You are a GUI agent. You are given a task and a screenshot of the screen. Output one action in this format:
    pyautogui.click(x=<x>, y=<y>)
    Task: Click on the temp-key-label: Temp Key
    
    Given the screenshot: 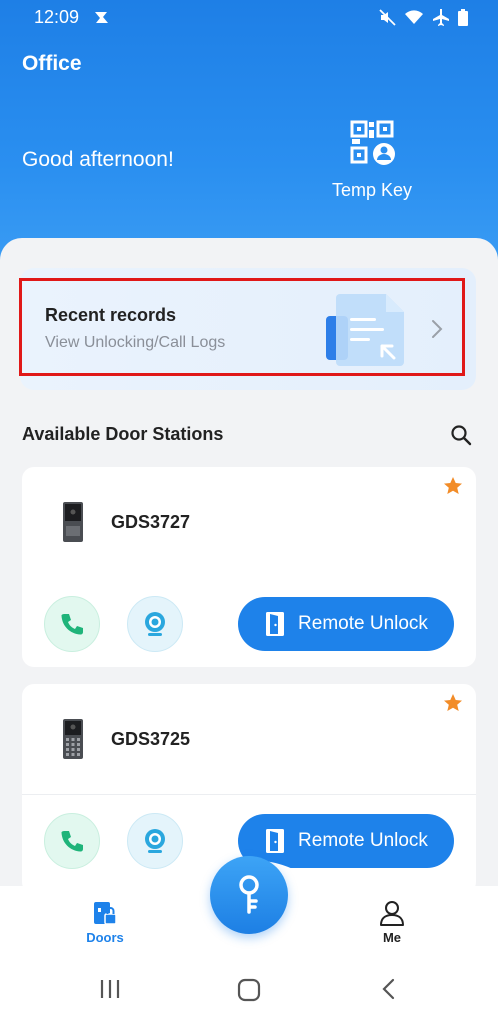 What is the action you would take?
    pyautogui.click(x=372, y=190)
    